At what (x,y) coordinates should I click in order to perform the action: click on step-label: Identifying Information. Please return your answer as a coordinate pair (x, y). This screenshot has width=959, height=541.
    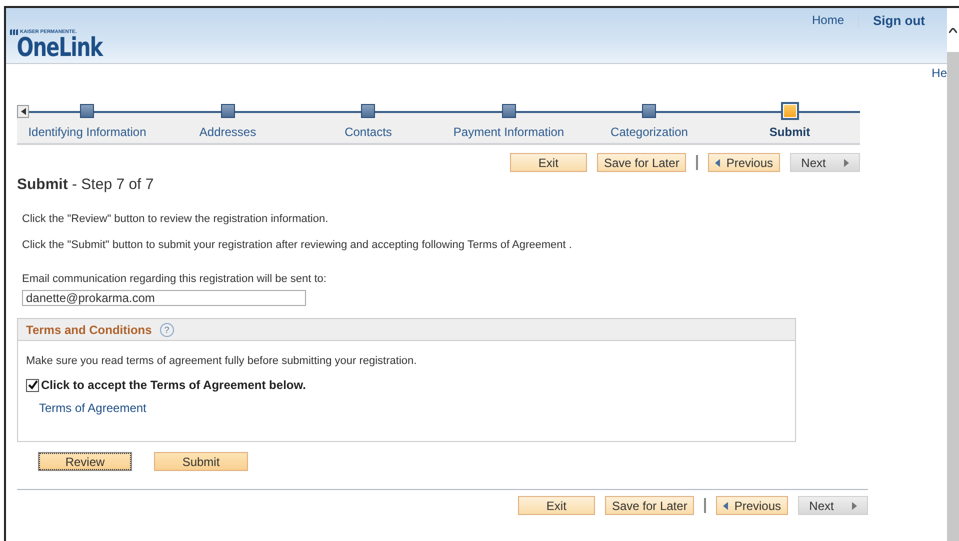
    Looking at the image, I should click on (87, 127).